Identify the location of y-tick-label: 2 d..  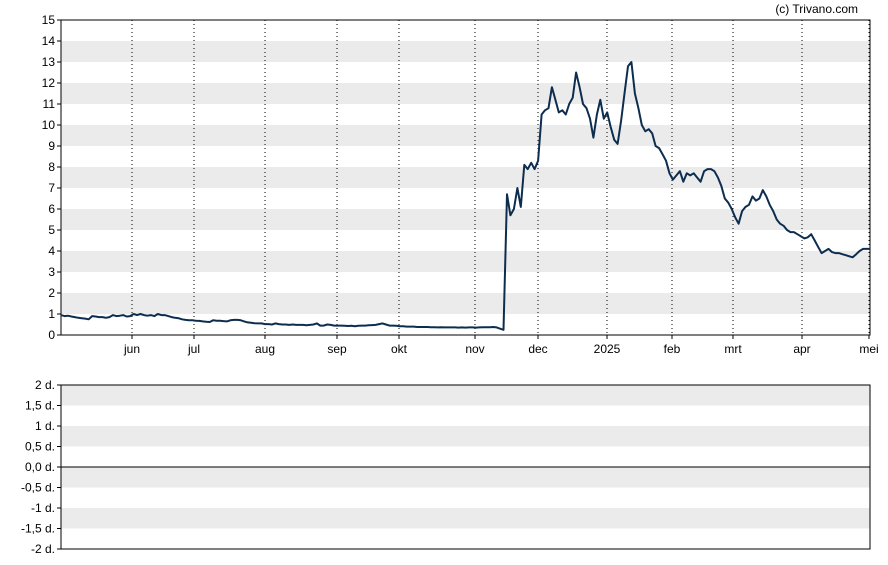
(45, 385).